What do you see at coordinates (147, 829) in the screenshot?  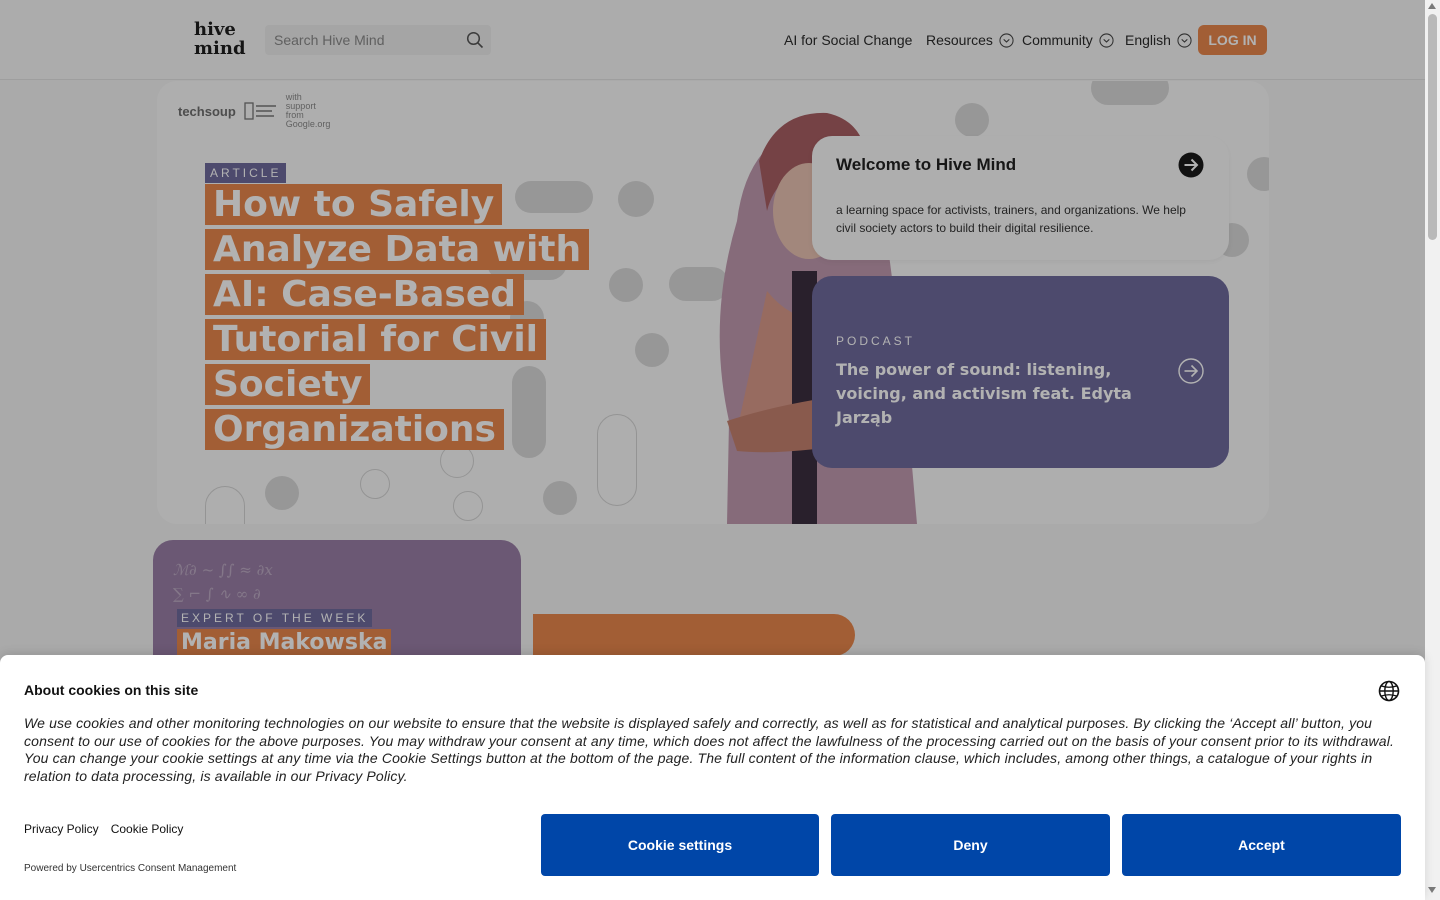 I see `cookie-policy-link: Cookie Policy` at bounding box center [147, 829].